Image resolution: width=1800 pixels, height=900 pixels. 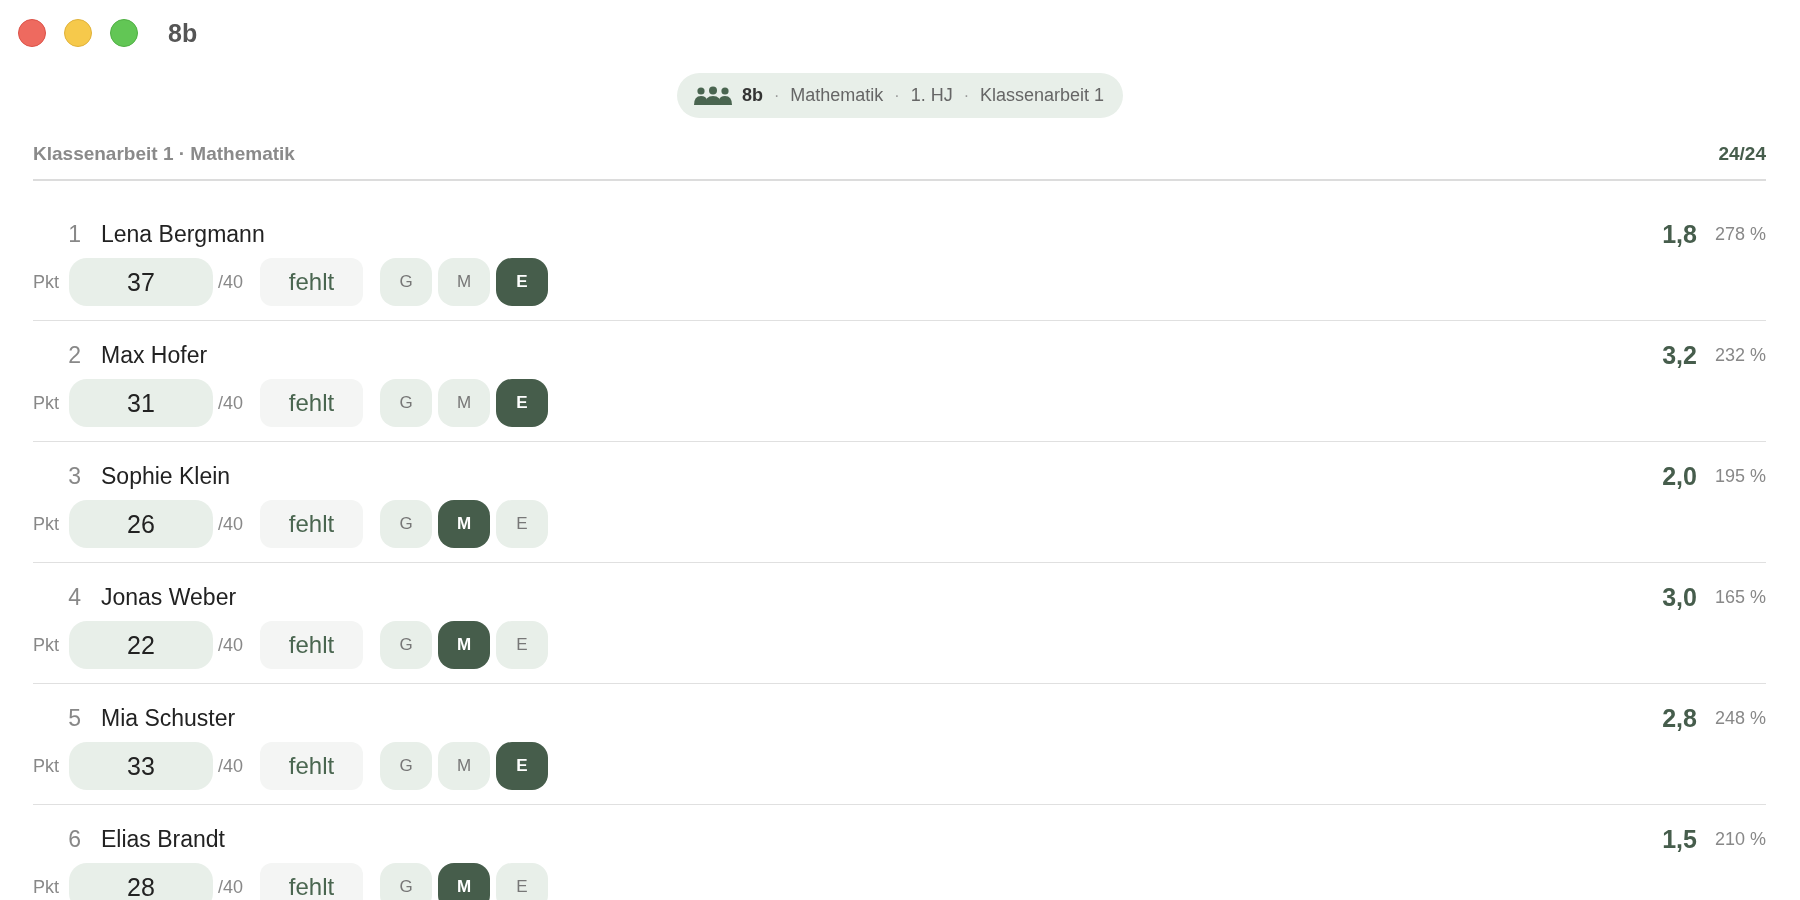 What do you see at coordinates (1679, 718) in the screenshot?
I see `grade: 2,8` at bounding box center [1679, 718].